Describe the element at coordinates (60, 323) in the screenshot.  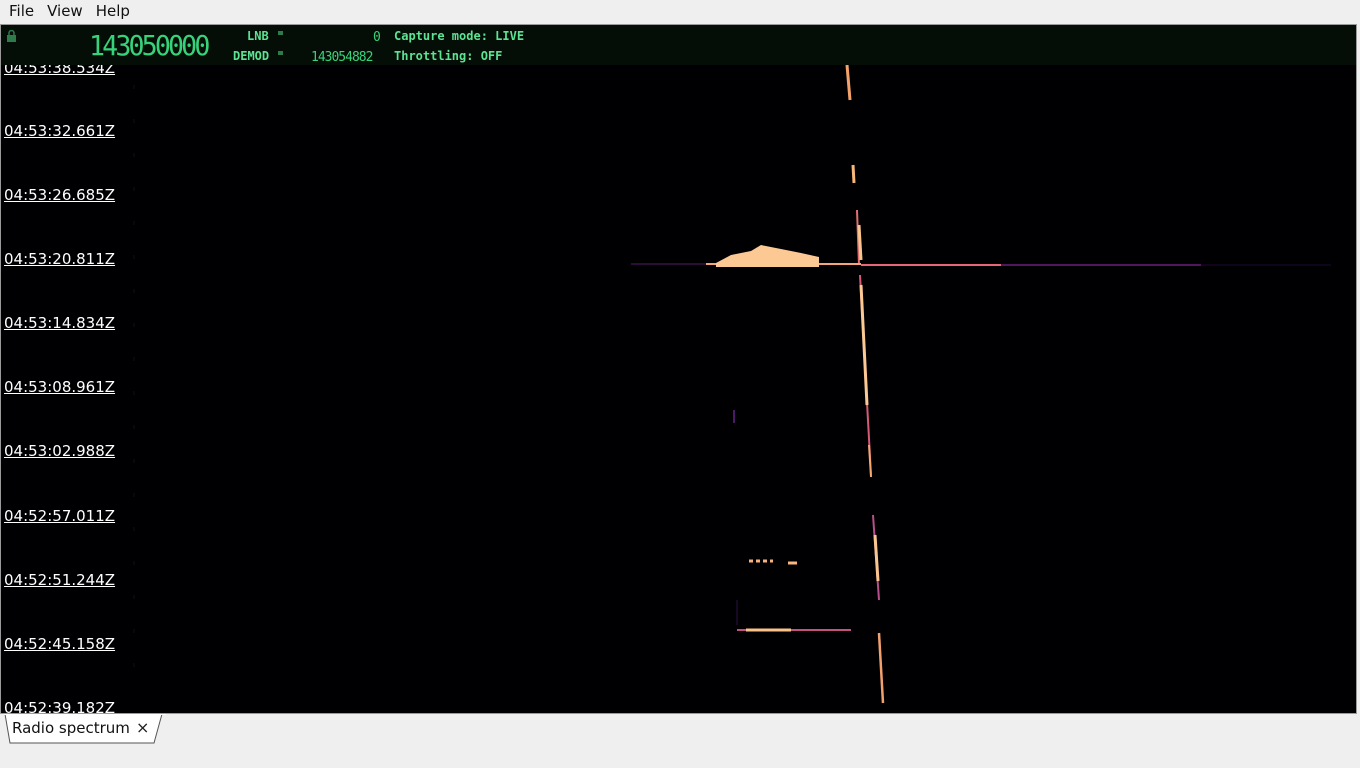
I see `timestamp-label: 04:53:14.834Z` at that location.